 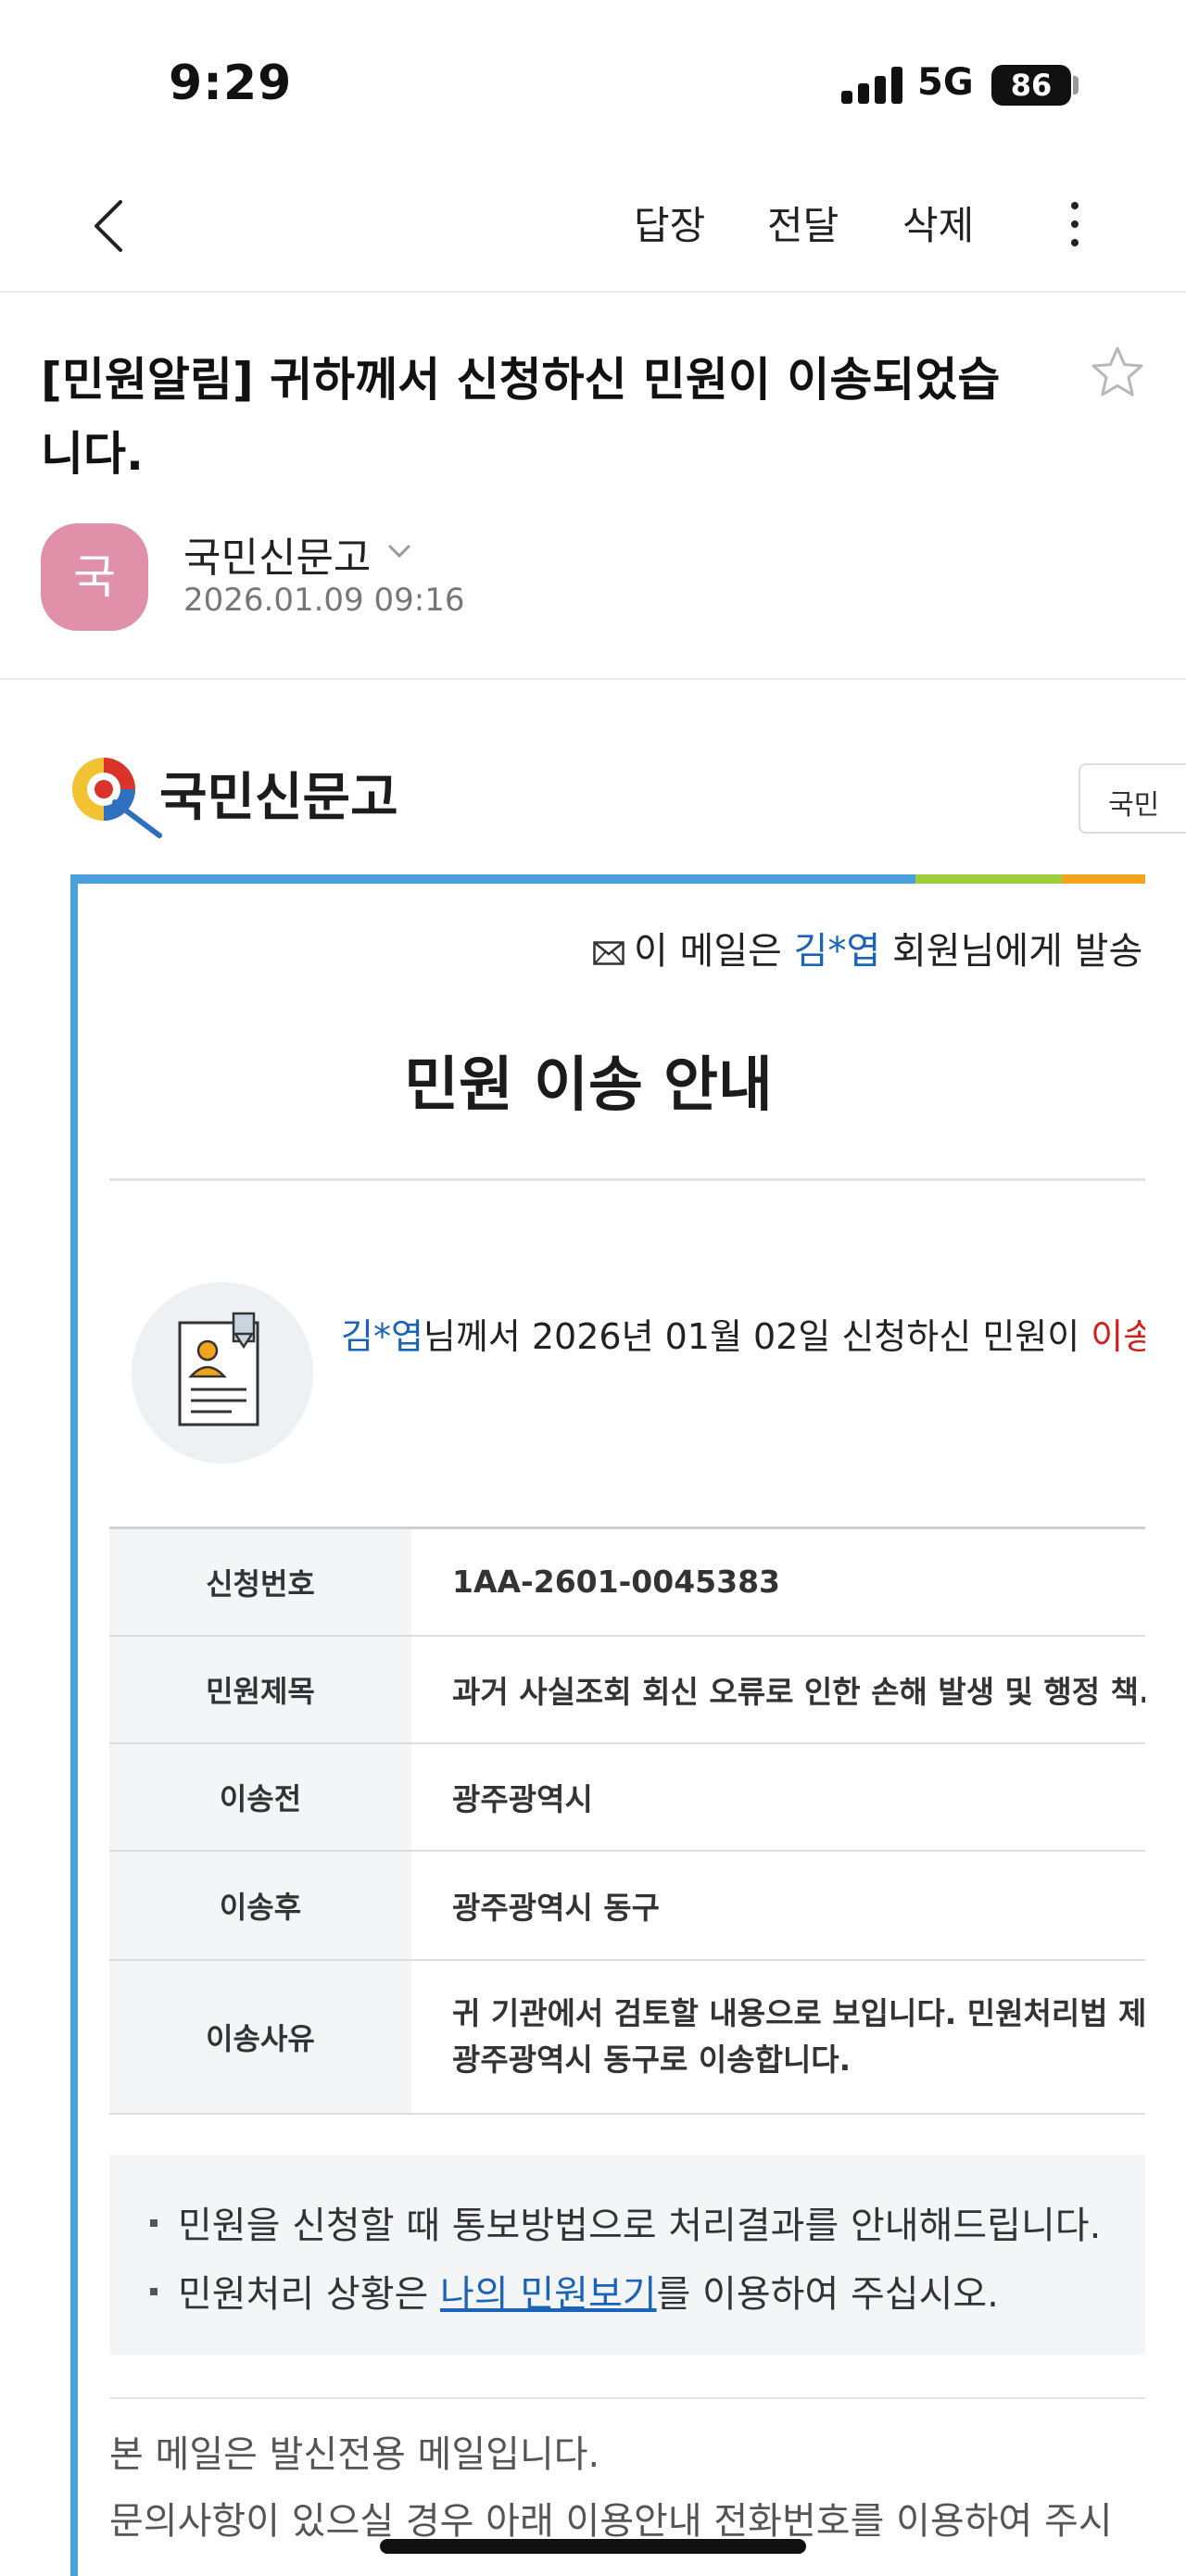 What do you see at coordinates (669, 223) in the screenshot?
I see `reply-button: 답장` at bounding box center [669, 223].